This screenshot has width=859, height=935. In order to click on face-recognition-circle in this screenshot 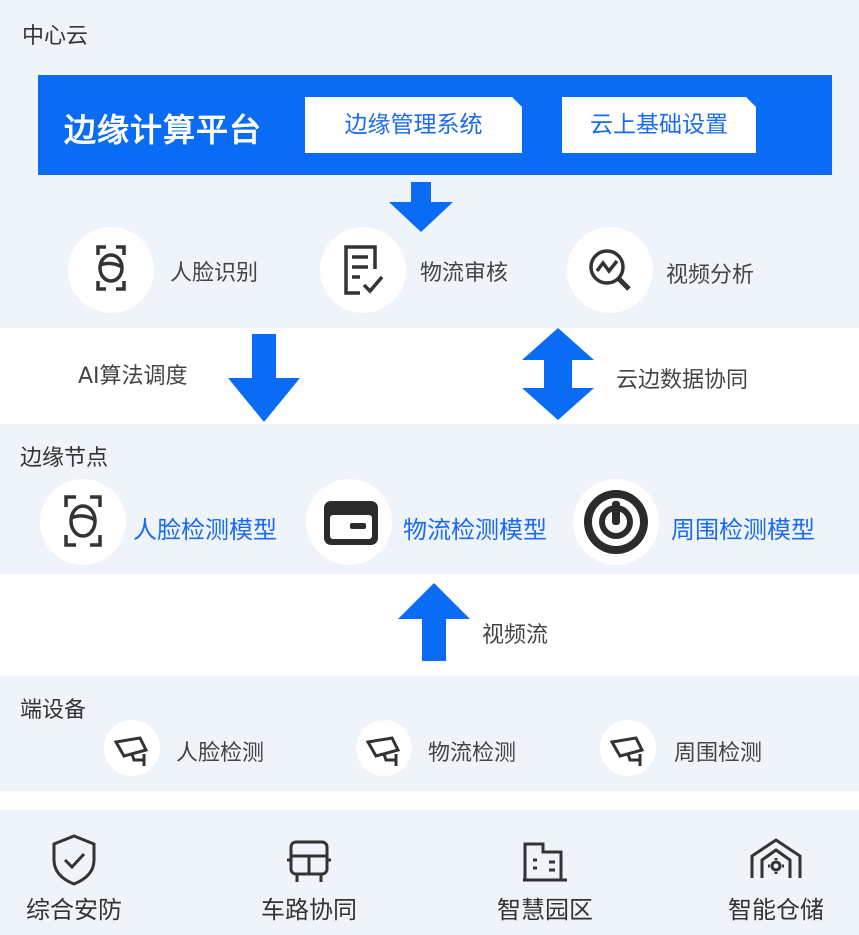, I will do `click(111, 270)`.